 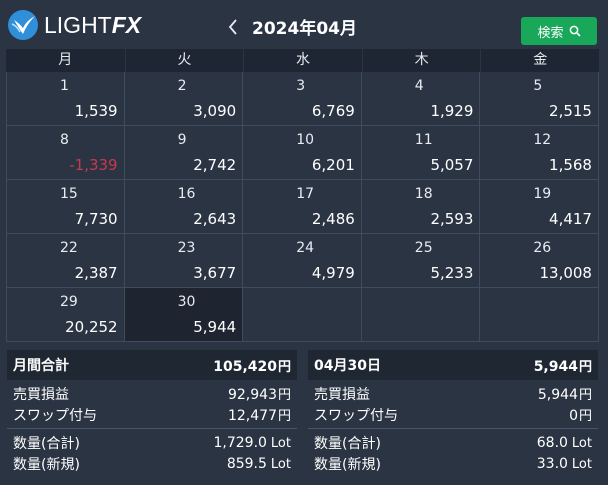 I want to click on monthly-qty-total-row: 数量(合計) 1,729.0 Lot, so click(x=152, y=443).